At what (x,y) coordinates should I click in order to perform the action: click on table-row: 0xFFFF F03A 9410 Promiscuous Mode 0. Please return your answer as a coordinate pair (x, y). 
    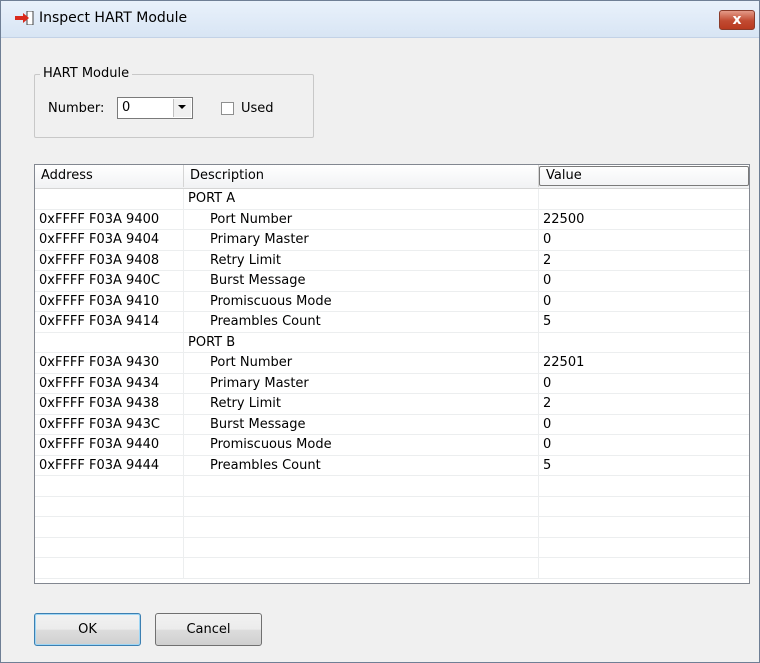
    Looking at the image, I should click on (392, 301).